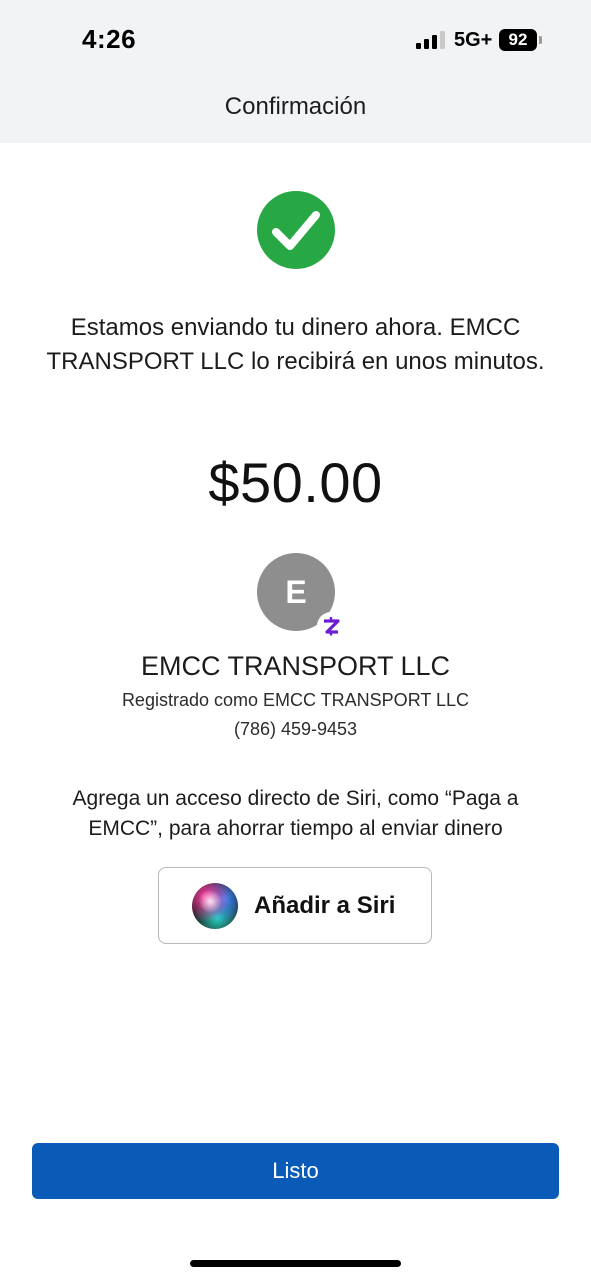 This screenshot has width=591, height=1280. What do you see at coordinates (295, 482) in the screenshot?
I see `amount-sent: $50.00` at bounding box center [295, 482].